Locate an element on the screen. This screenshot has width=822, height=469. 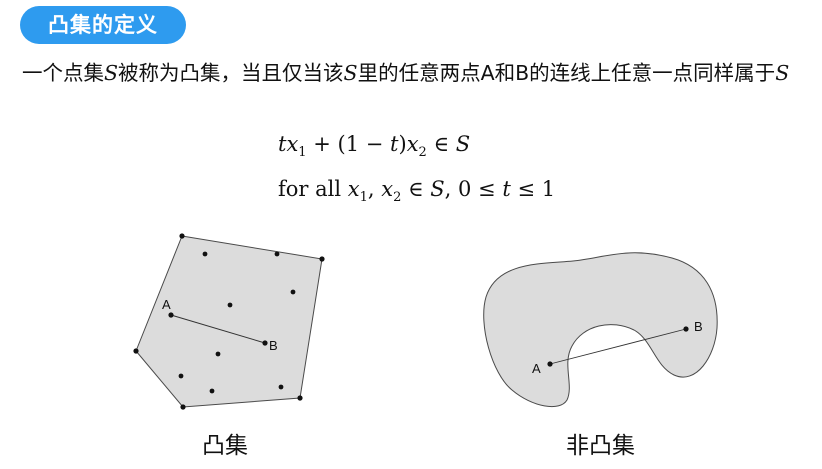
convex-set-figure: A B is located at coordinates (229, 321).